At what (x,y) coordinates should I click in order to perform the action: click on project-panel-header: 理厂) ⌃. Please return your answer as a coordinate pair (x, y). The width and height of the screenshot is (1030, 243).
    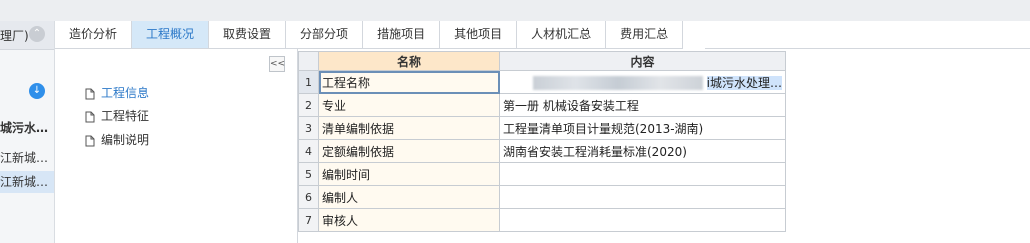
    Looking at the image, I should click on (27, 35).